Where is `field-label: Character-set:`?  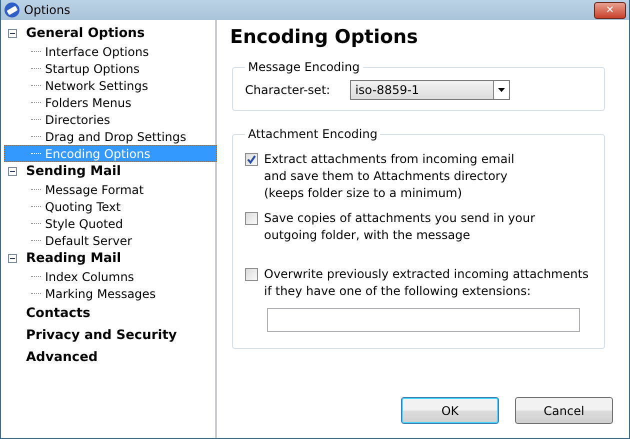 field-label: Character-set: is located at coordinates (287, 90).